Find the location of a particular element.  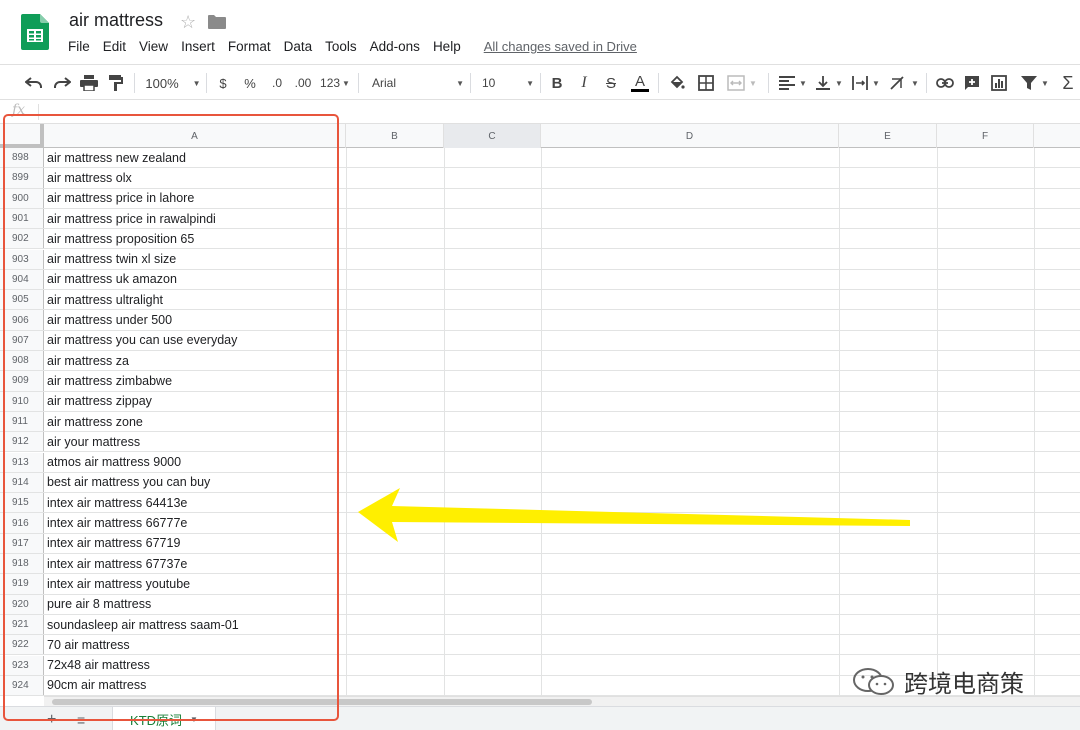

menu-data: Data is located at coordinates (298, 46).